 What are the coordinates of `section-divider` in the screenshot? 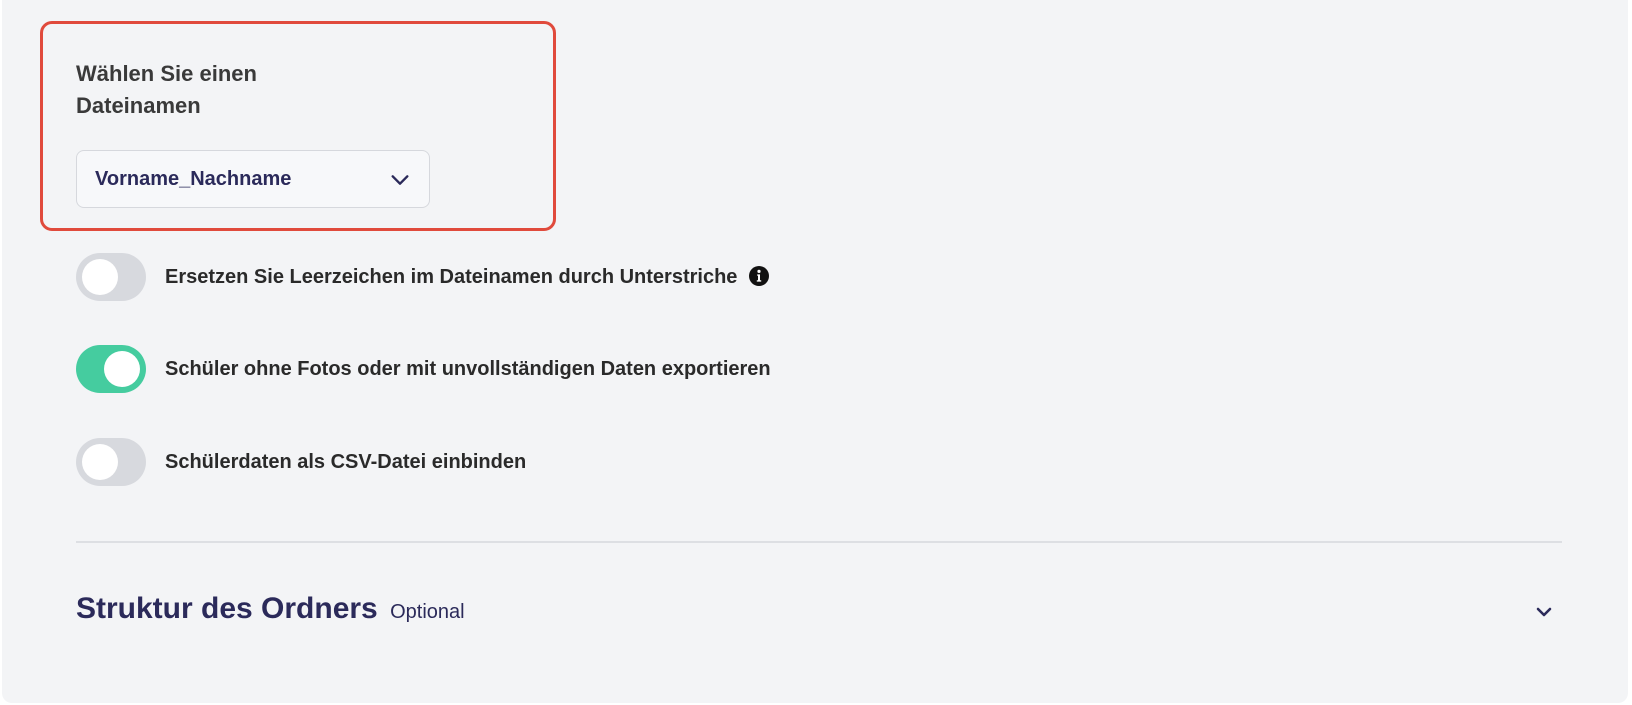 It's located at (819, 542).